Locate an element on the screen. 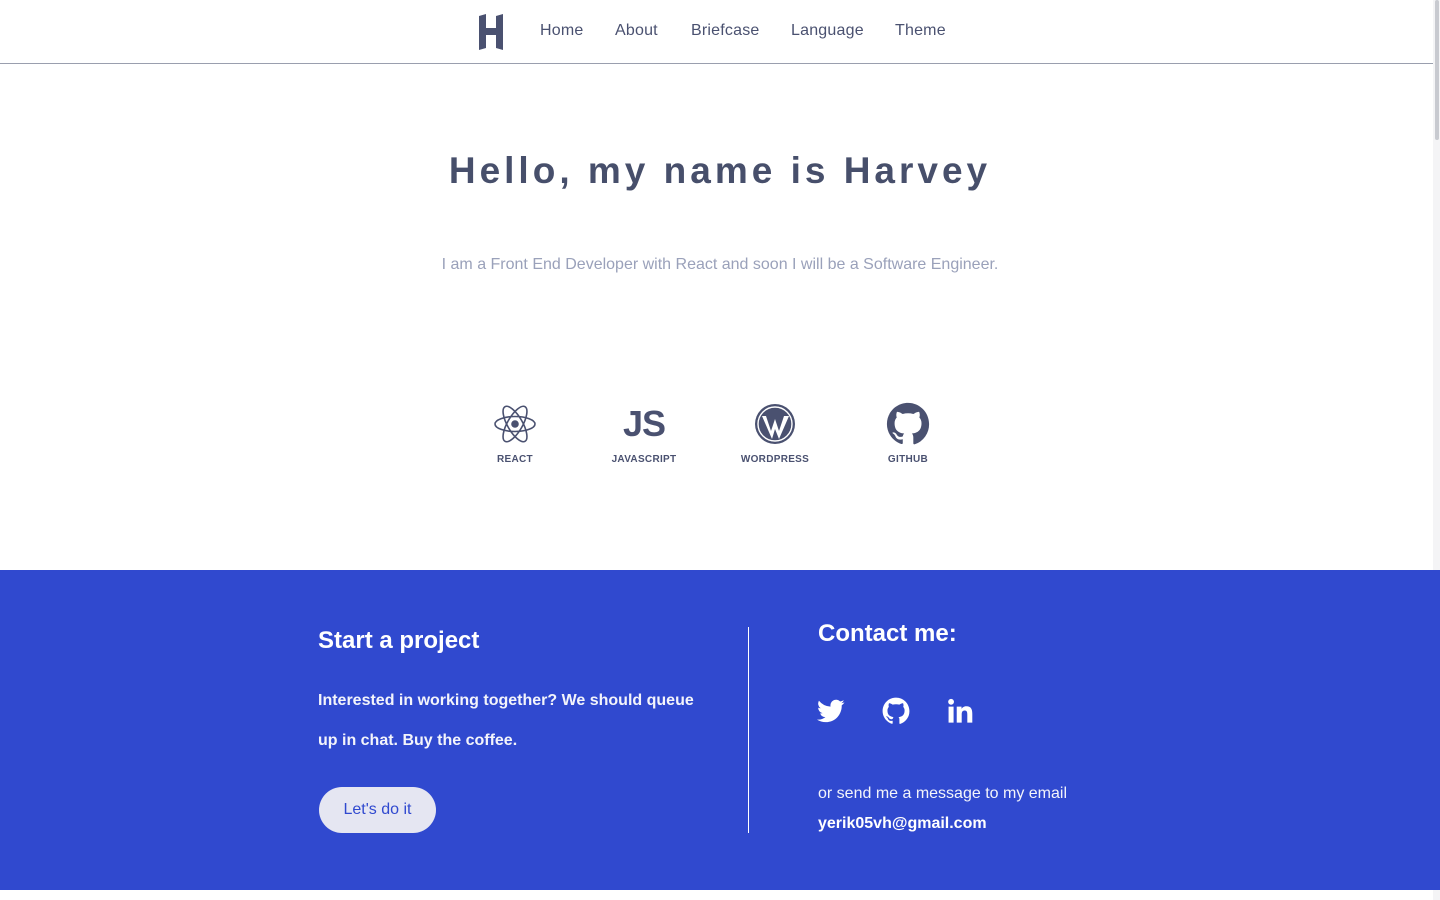 The image size is (1440, 900). linkedin-icon is located at coordinates (960, 711).